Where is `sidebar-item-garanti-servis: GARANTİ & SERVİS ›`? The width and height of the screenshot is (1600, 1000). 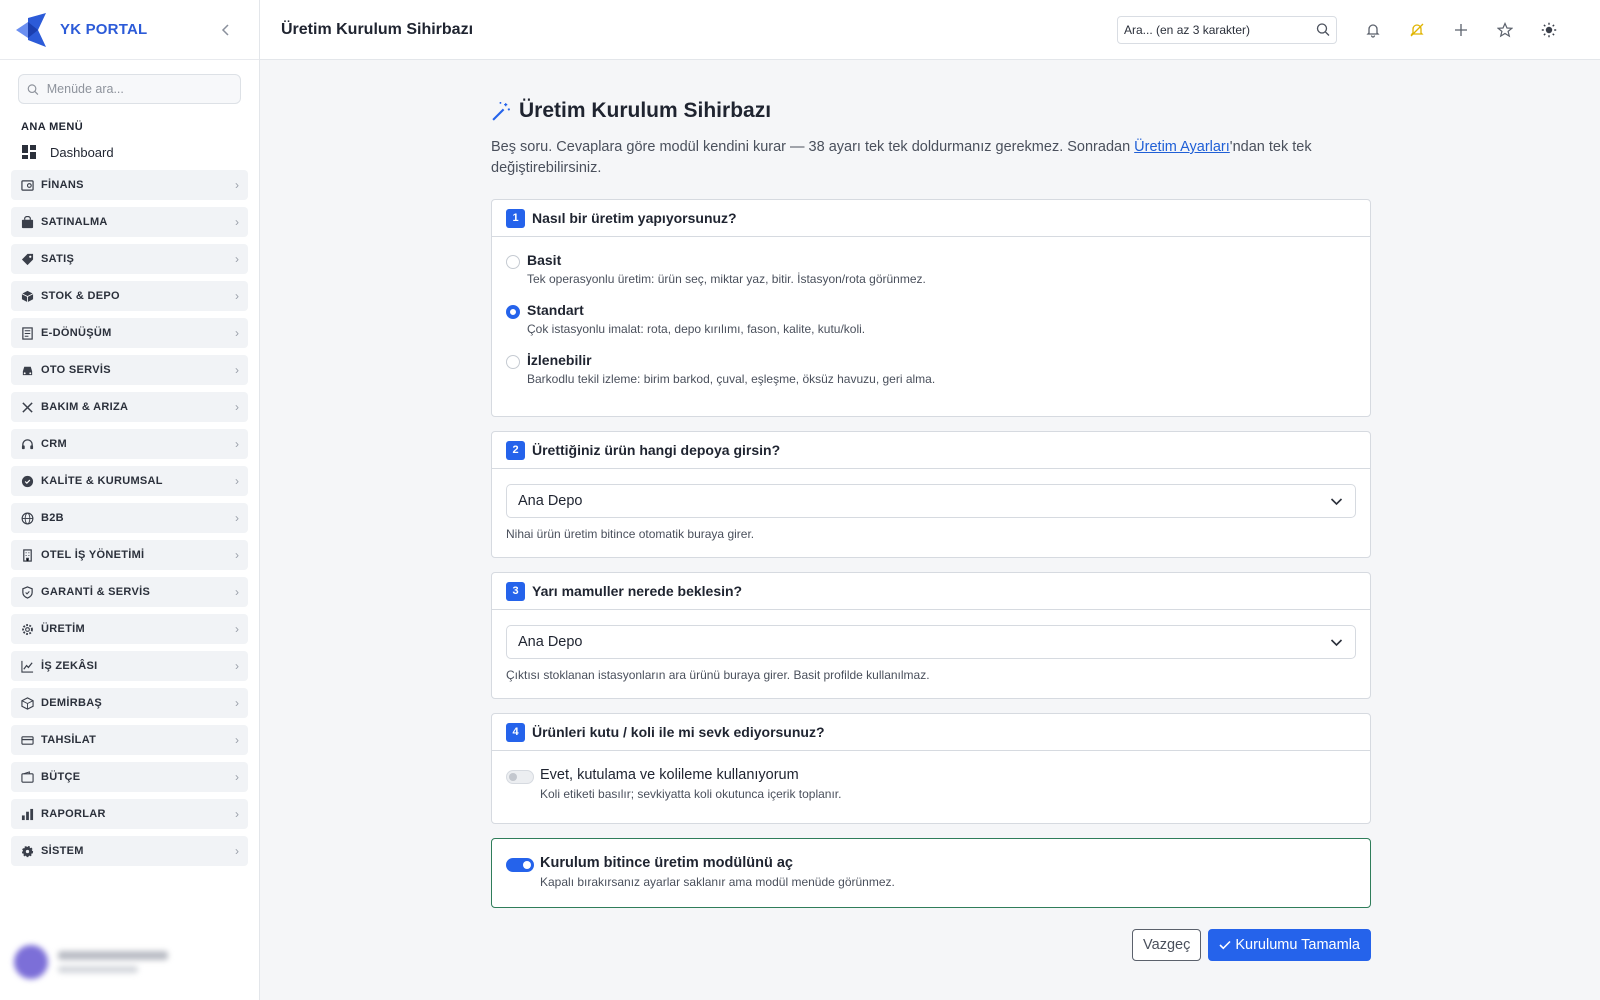 sidebar-item-garanti-servis: GARANTİ & SERVİS › is located at coordinates (129, 592).